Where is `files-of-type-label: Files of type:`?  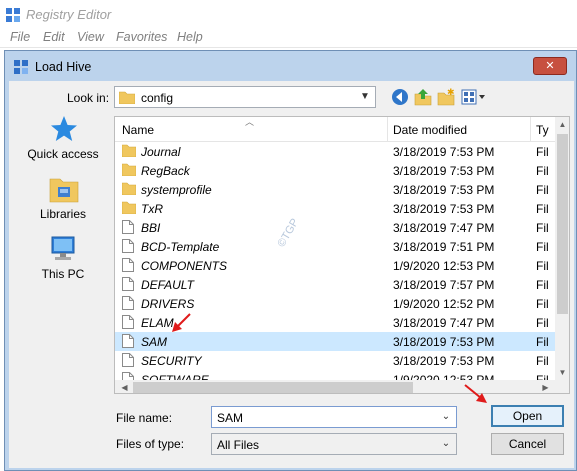 files-of-type-label: Files of type: is located at coordinates (150, 444).